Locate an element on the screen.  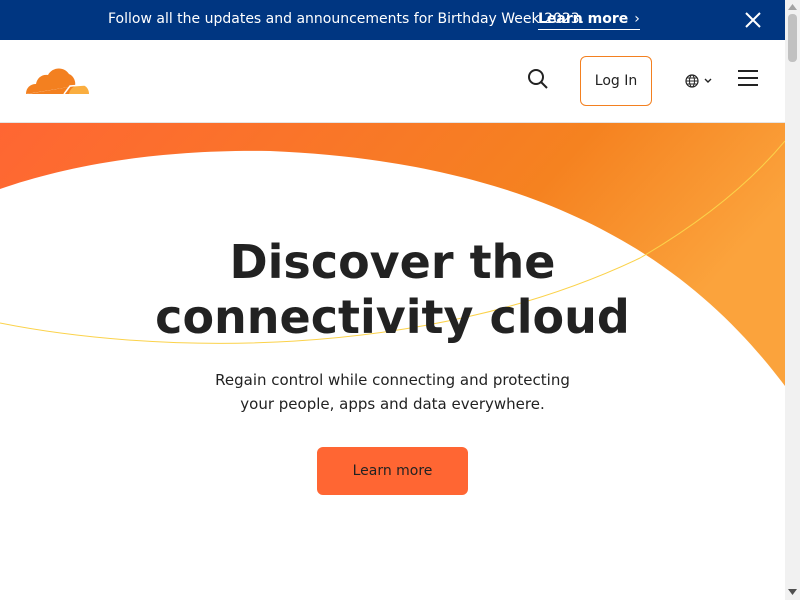
chevron-down-icon is located at coordinates (708, 80).